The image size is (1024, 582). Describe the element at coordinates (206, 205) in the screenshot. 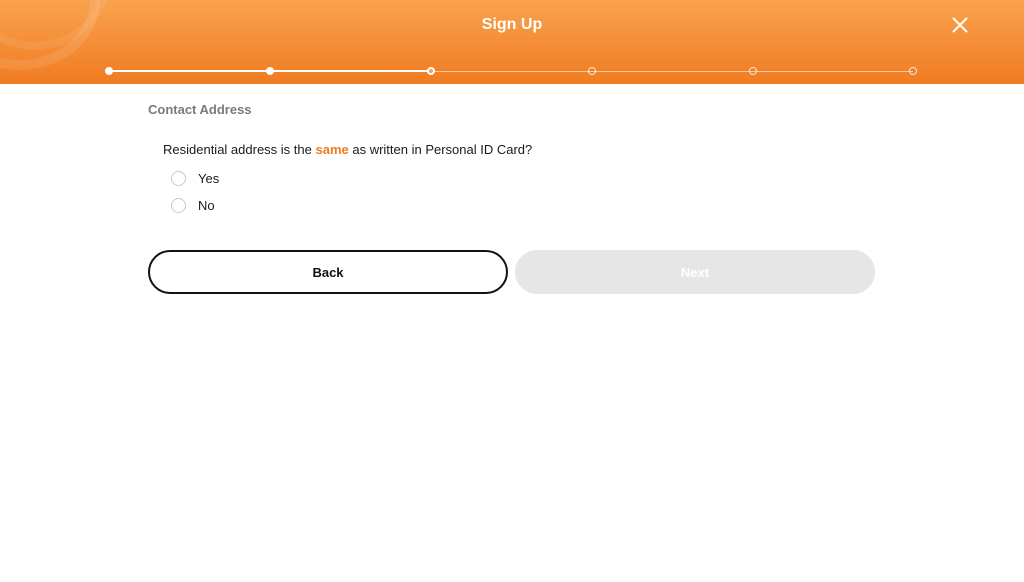

I see `radio-label-no: No` at that location.